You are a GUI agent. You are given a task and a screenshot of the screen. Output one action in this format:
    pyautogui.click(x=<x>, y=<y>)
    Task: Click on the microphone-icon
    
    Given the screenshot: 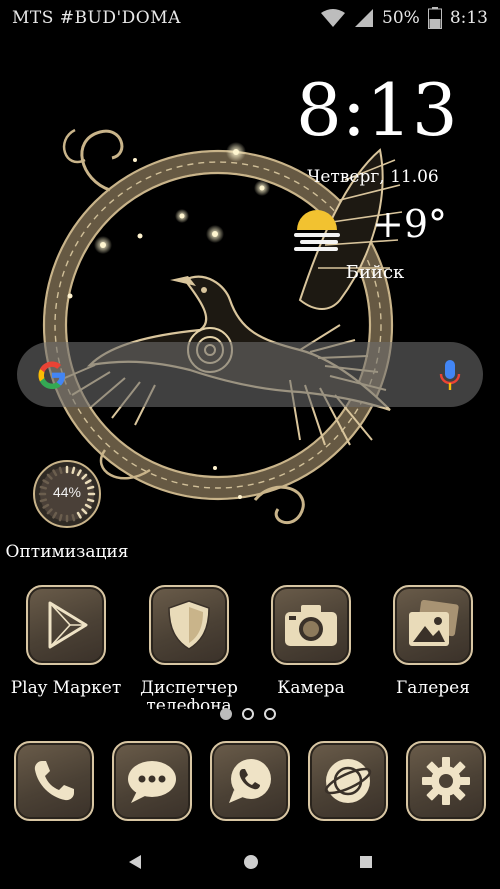 What is the action you would take?
    pyautogui.click(x=450, y=375)
    